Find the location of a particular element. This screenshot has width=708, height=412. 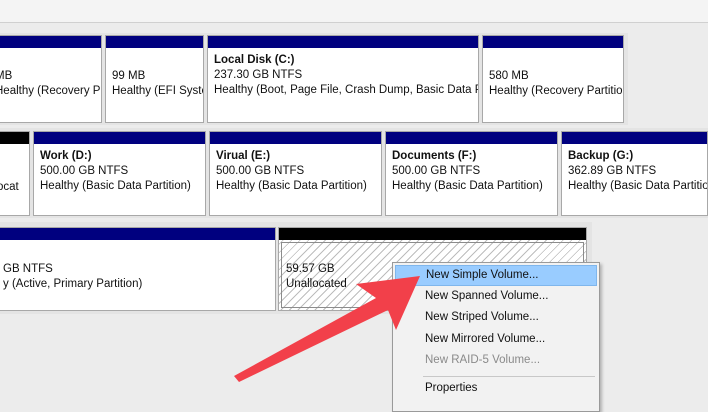

arrow-shape is located at coordinates (327, 329).